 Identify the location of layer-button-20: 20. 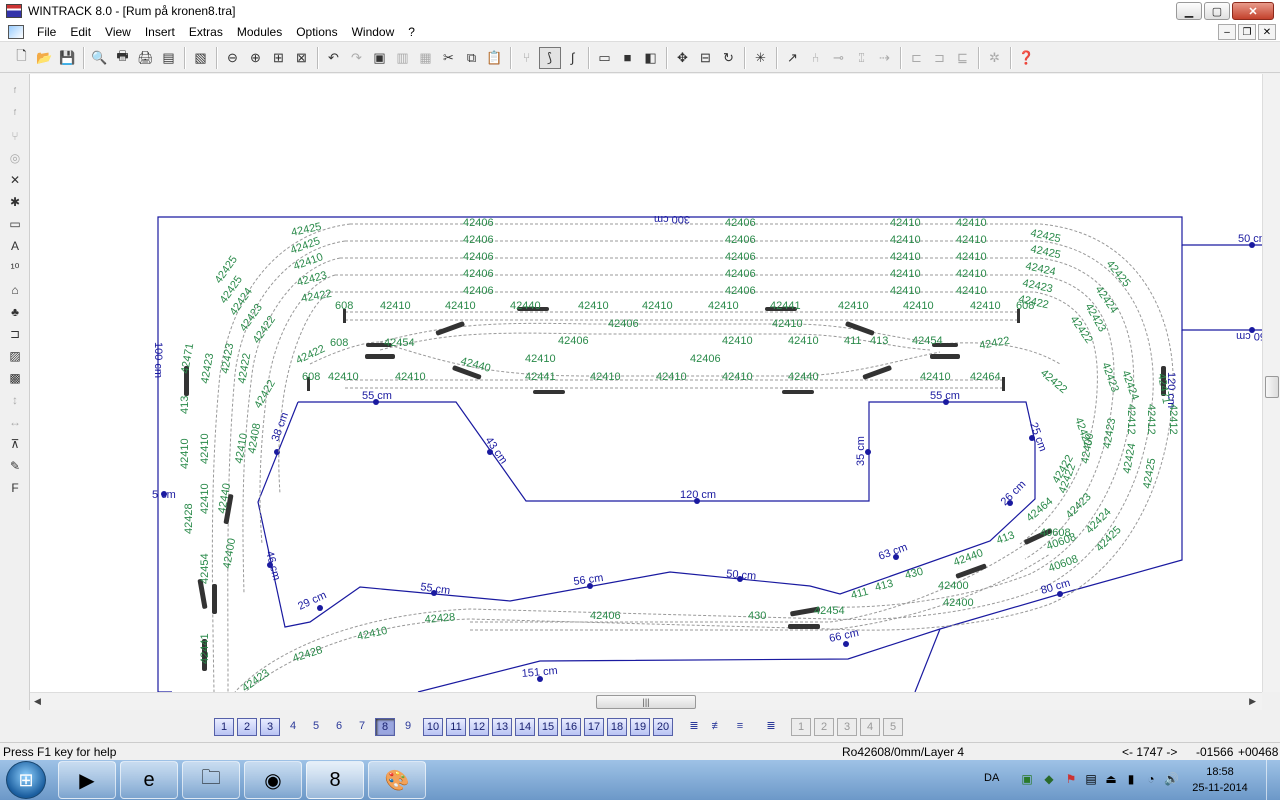
(663, 727).